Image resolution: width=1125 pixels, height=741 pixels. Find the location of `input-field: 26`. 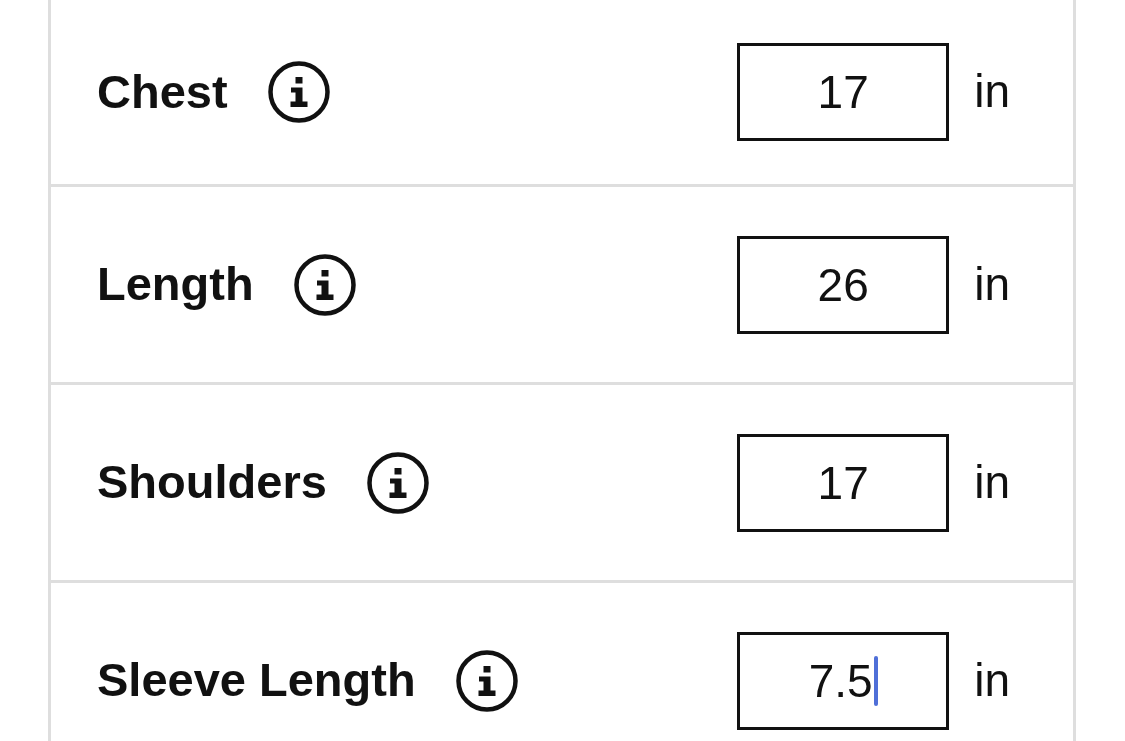

input-field: 26 is located at coordinates (843, 284).